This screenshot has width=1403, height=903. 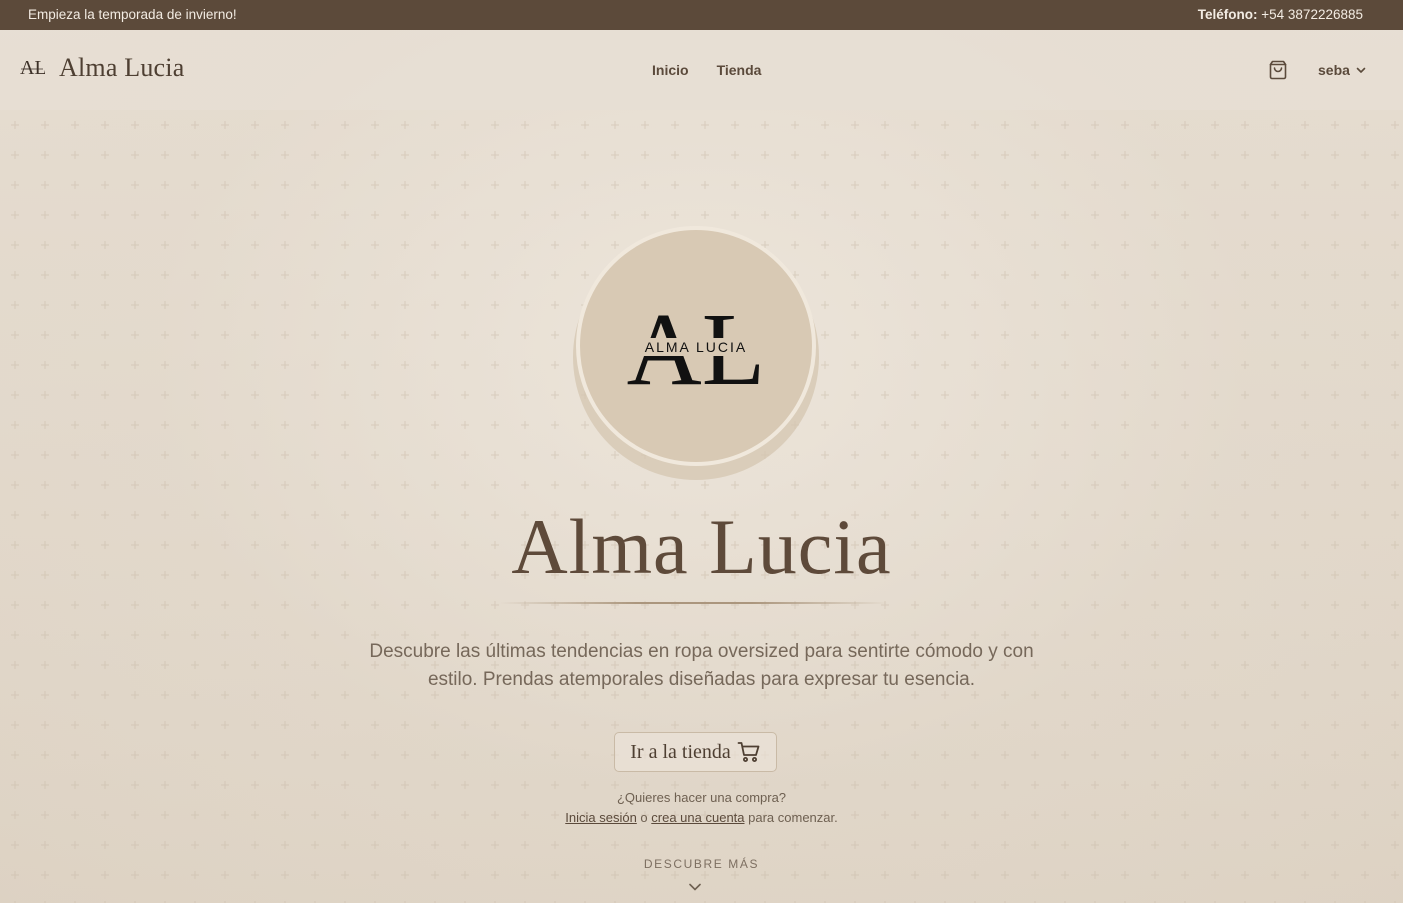 What do you see at coordinates (1227, 14) in the screenshot?
I see `phone-label: Teléfono:` at bounding box center [1227, 14].